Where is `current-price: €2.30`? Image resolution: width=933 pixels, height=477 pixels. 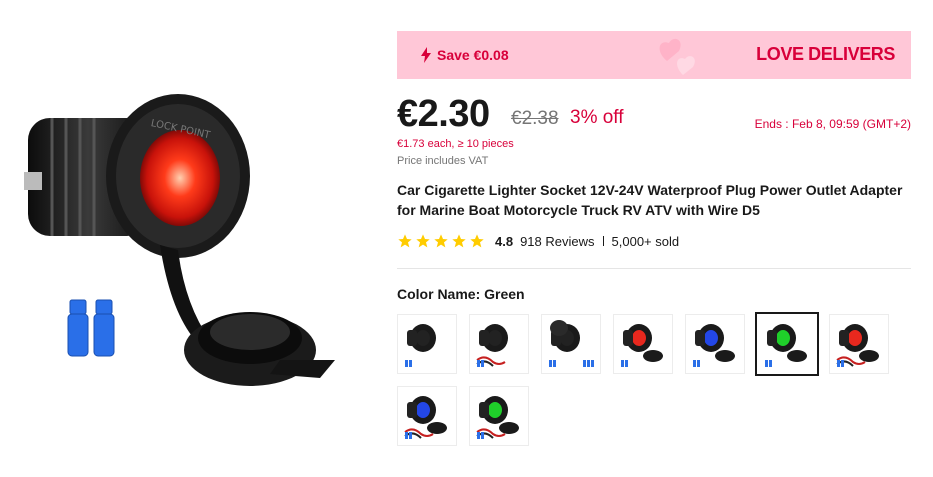 current-price: €2.30 is located at coordinates (443, 114).